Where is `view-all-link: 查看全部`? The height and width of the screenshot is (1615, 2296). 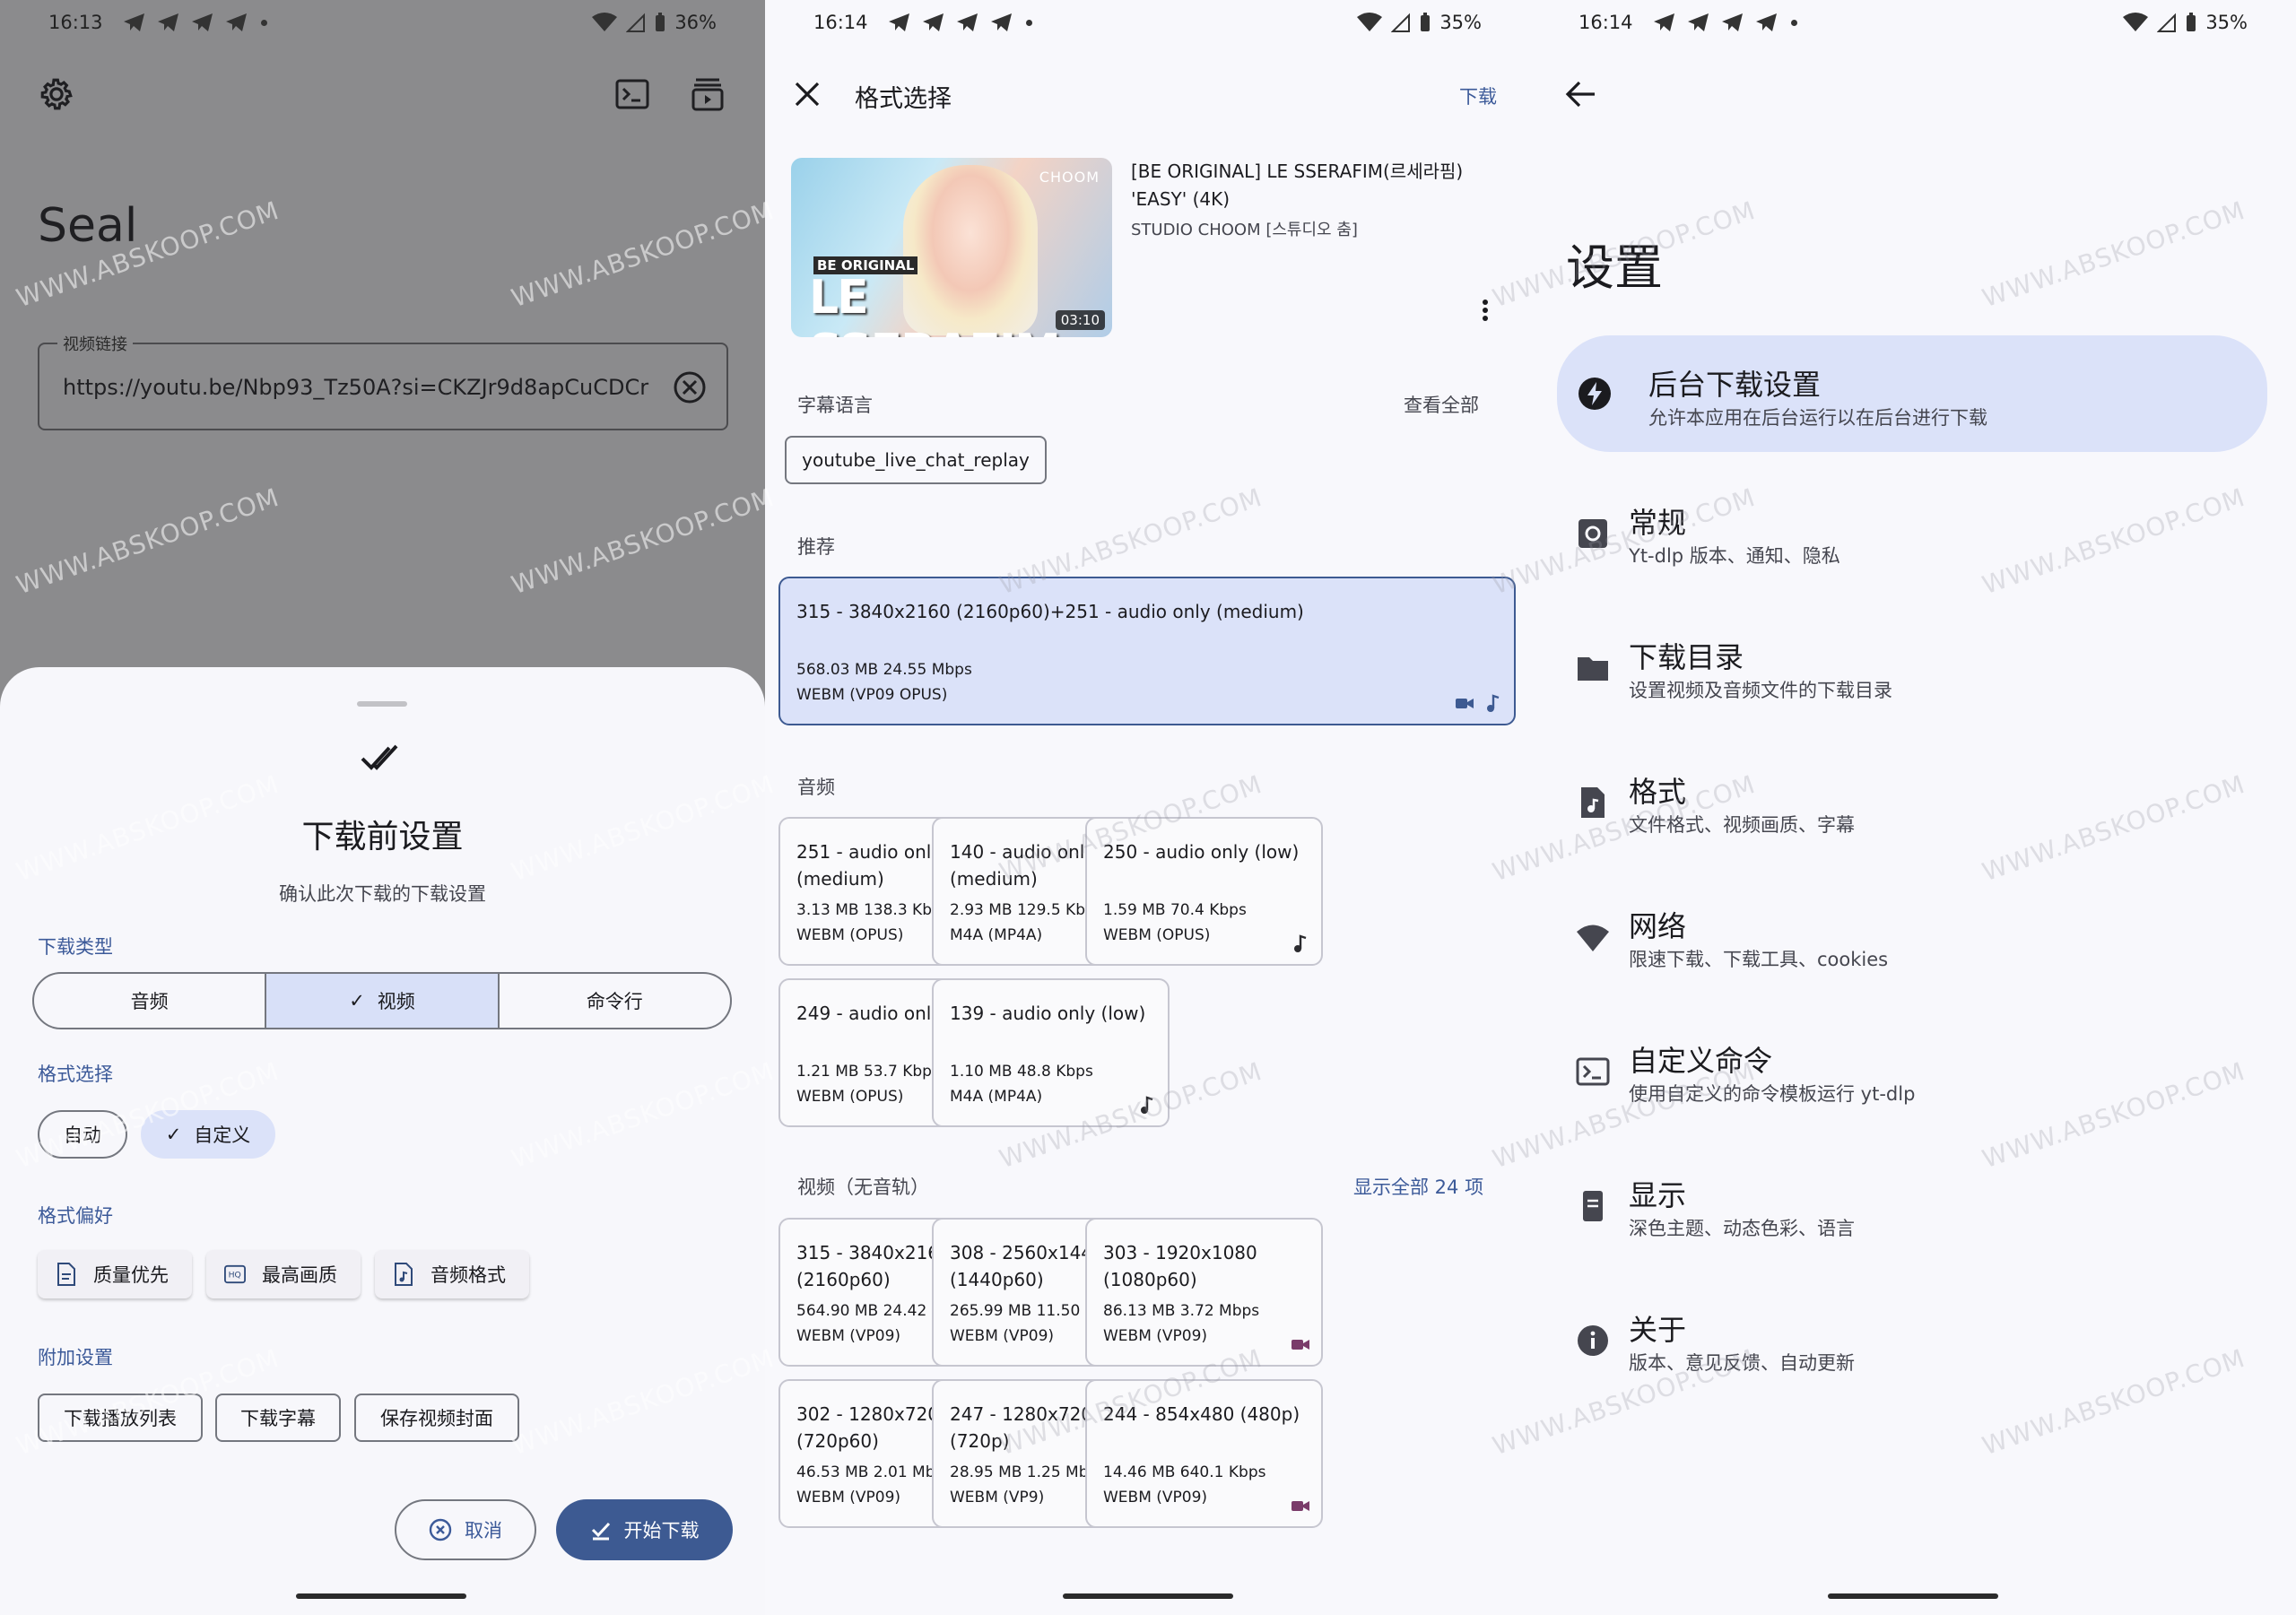 view-all-link: 查看全部 is located at coordinates (1441, 404).